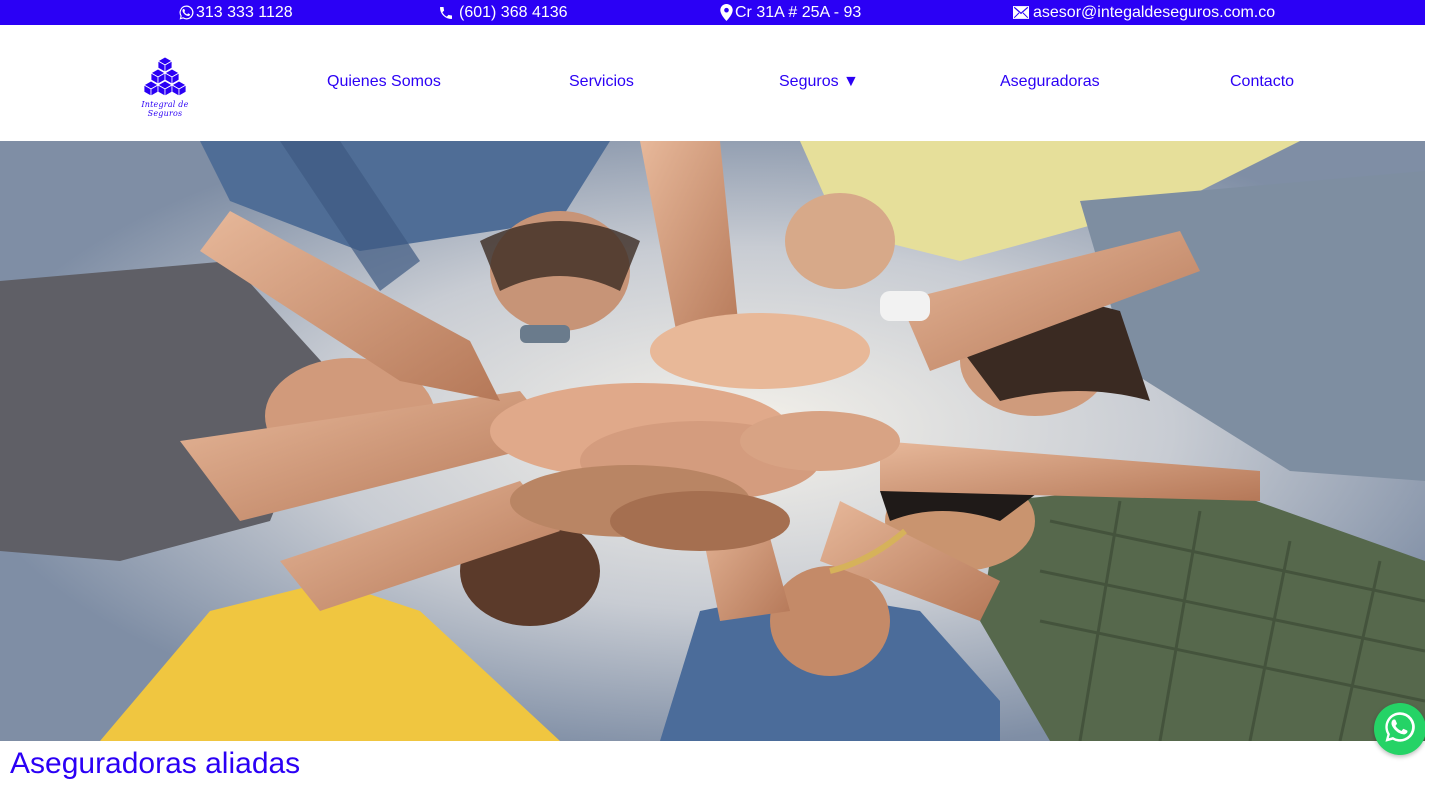  Describe the element at coordinates (1432, 392) in the screenshot. I see `scrollbar-gutter` at that location.